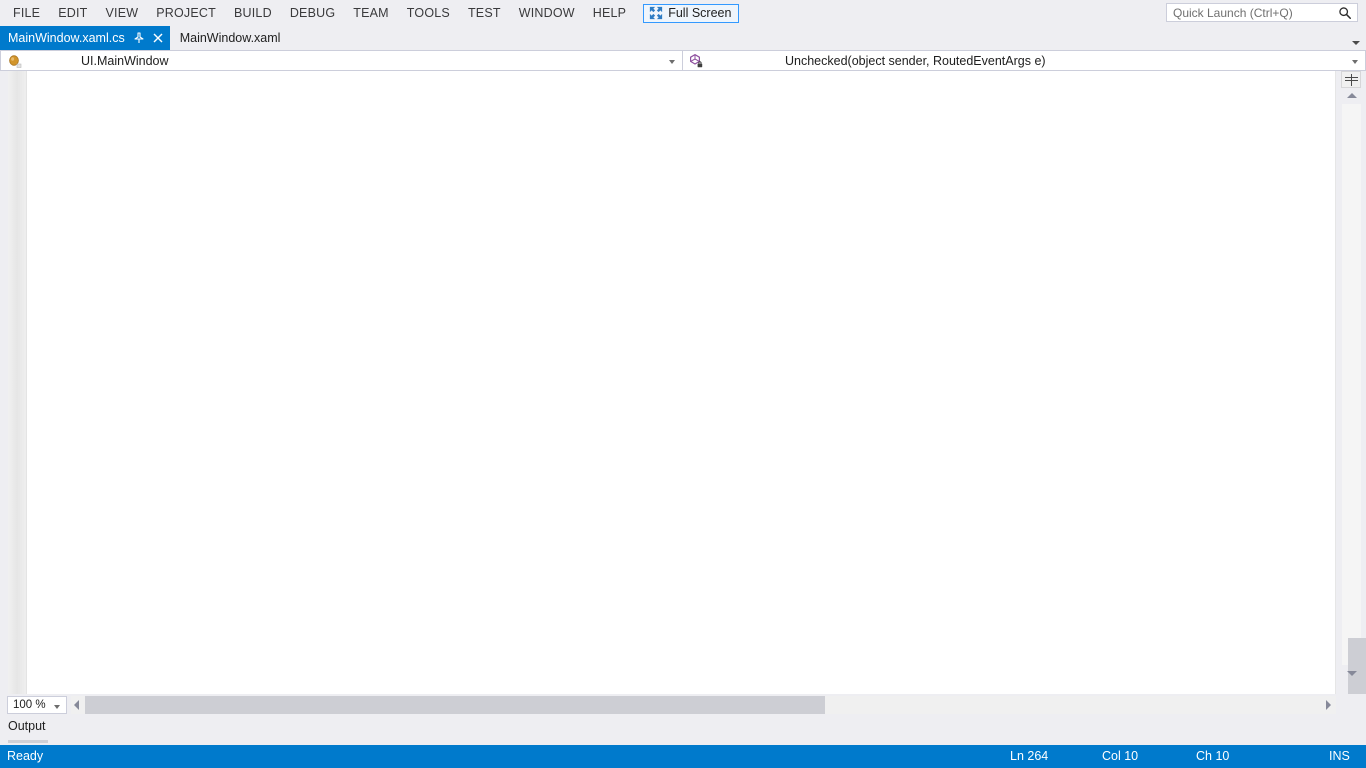 The image size is (1366, 768). What do you see at coordinates (683, 730) in the screenshot?
I see `output-pane: Output` at bounding box center [683, 730].